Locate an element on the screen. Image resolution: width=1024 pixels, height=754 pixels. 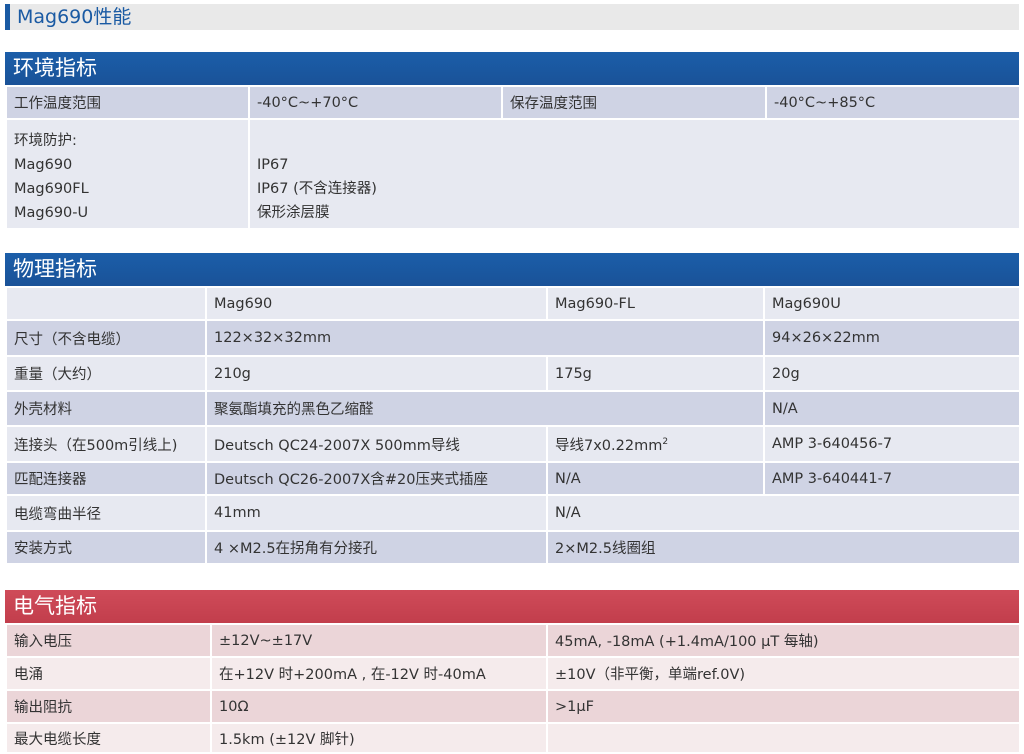
cell-operating-temp-label: 工作温度范围 is located at coordinates (127, 102).